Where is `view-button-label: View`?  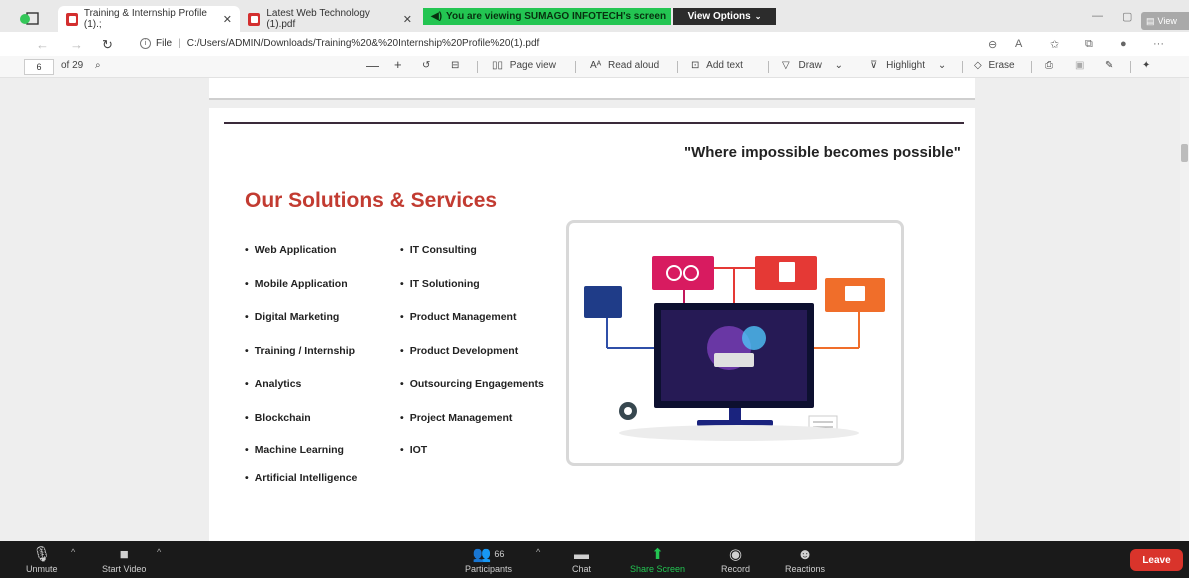
view-button-label: View is located at coordinates (1167, 21).